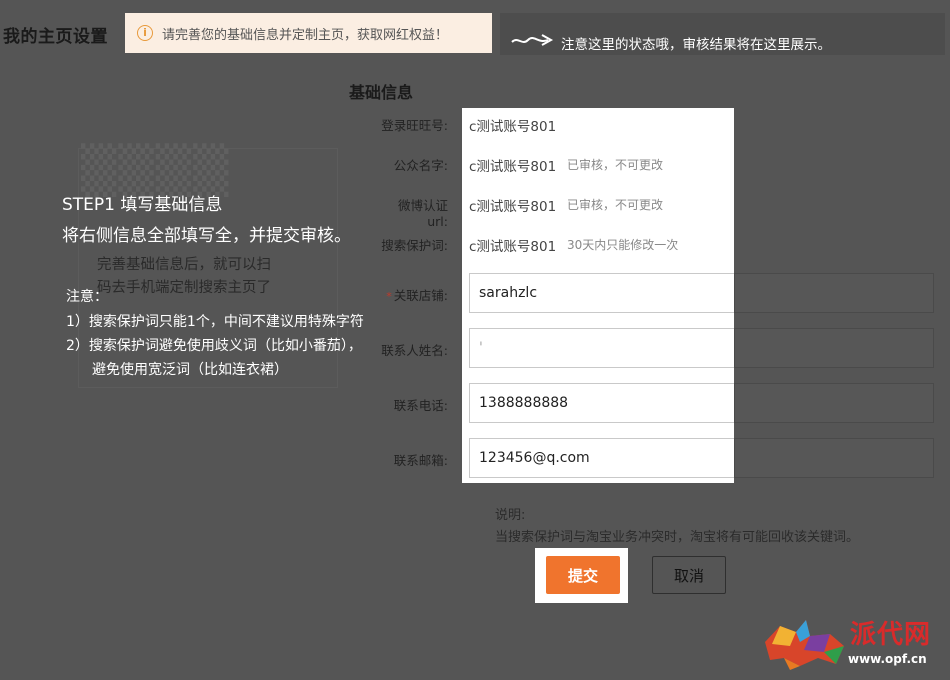 The image size is (950, 680). What do you see at coordinates (834, 458) in the screenshot?
I see `email-input-shade` at bounding box center [834, 458].